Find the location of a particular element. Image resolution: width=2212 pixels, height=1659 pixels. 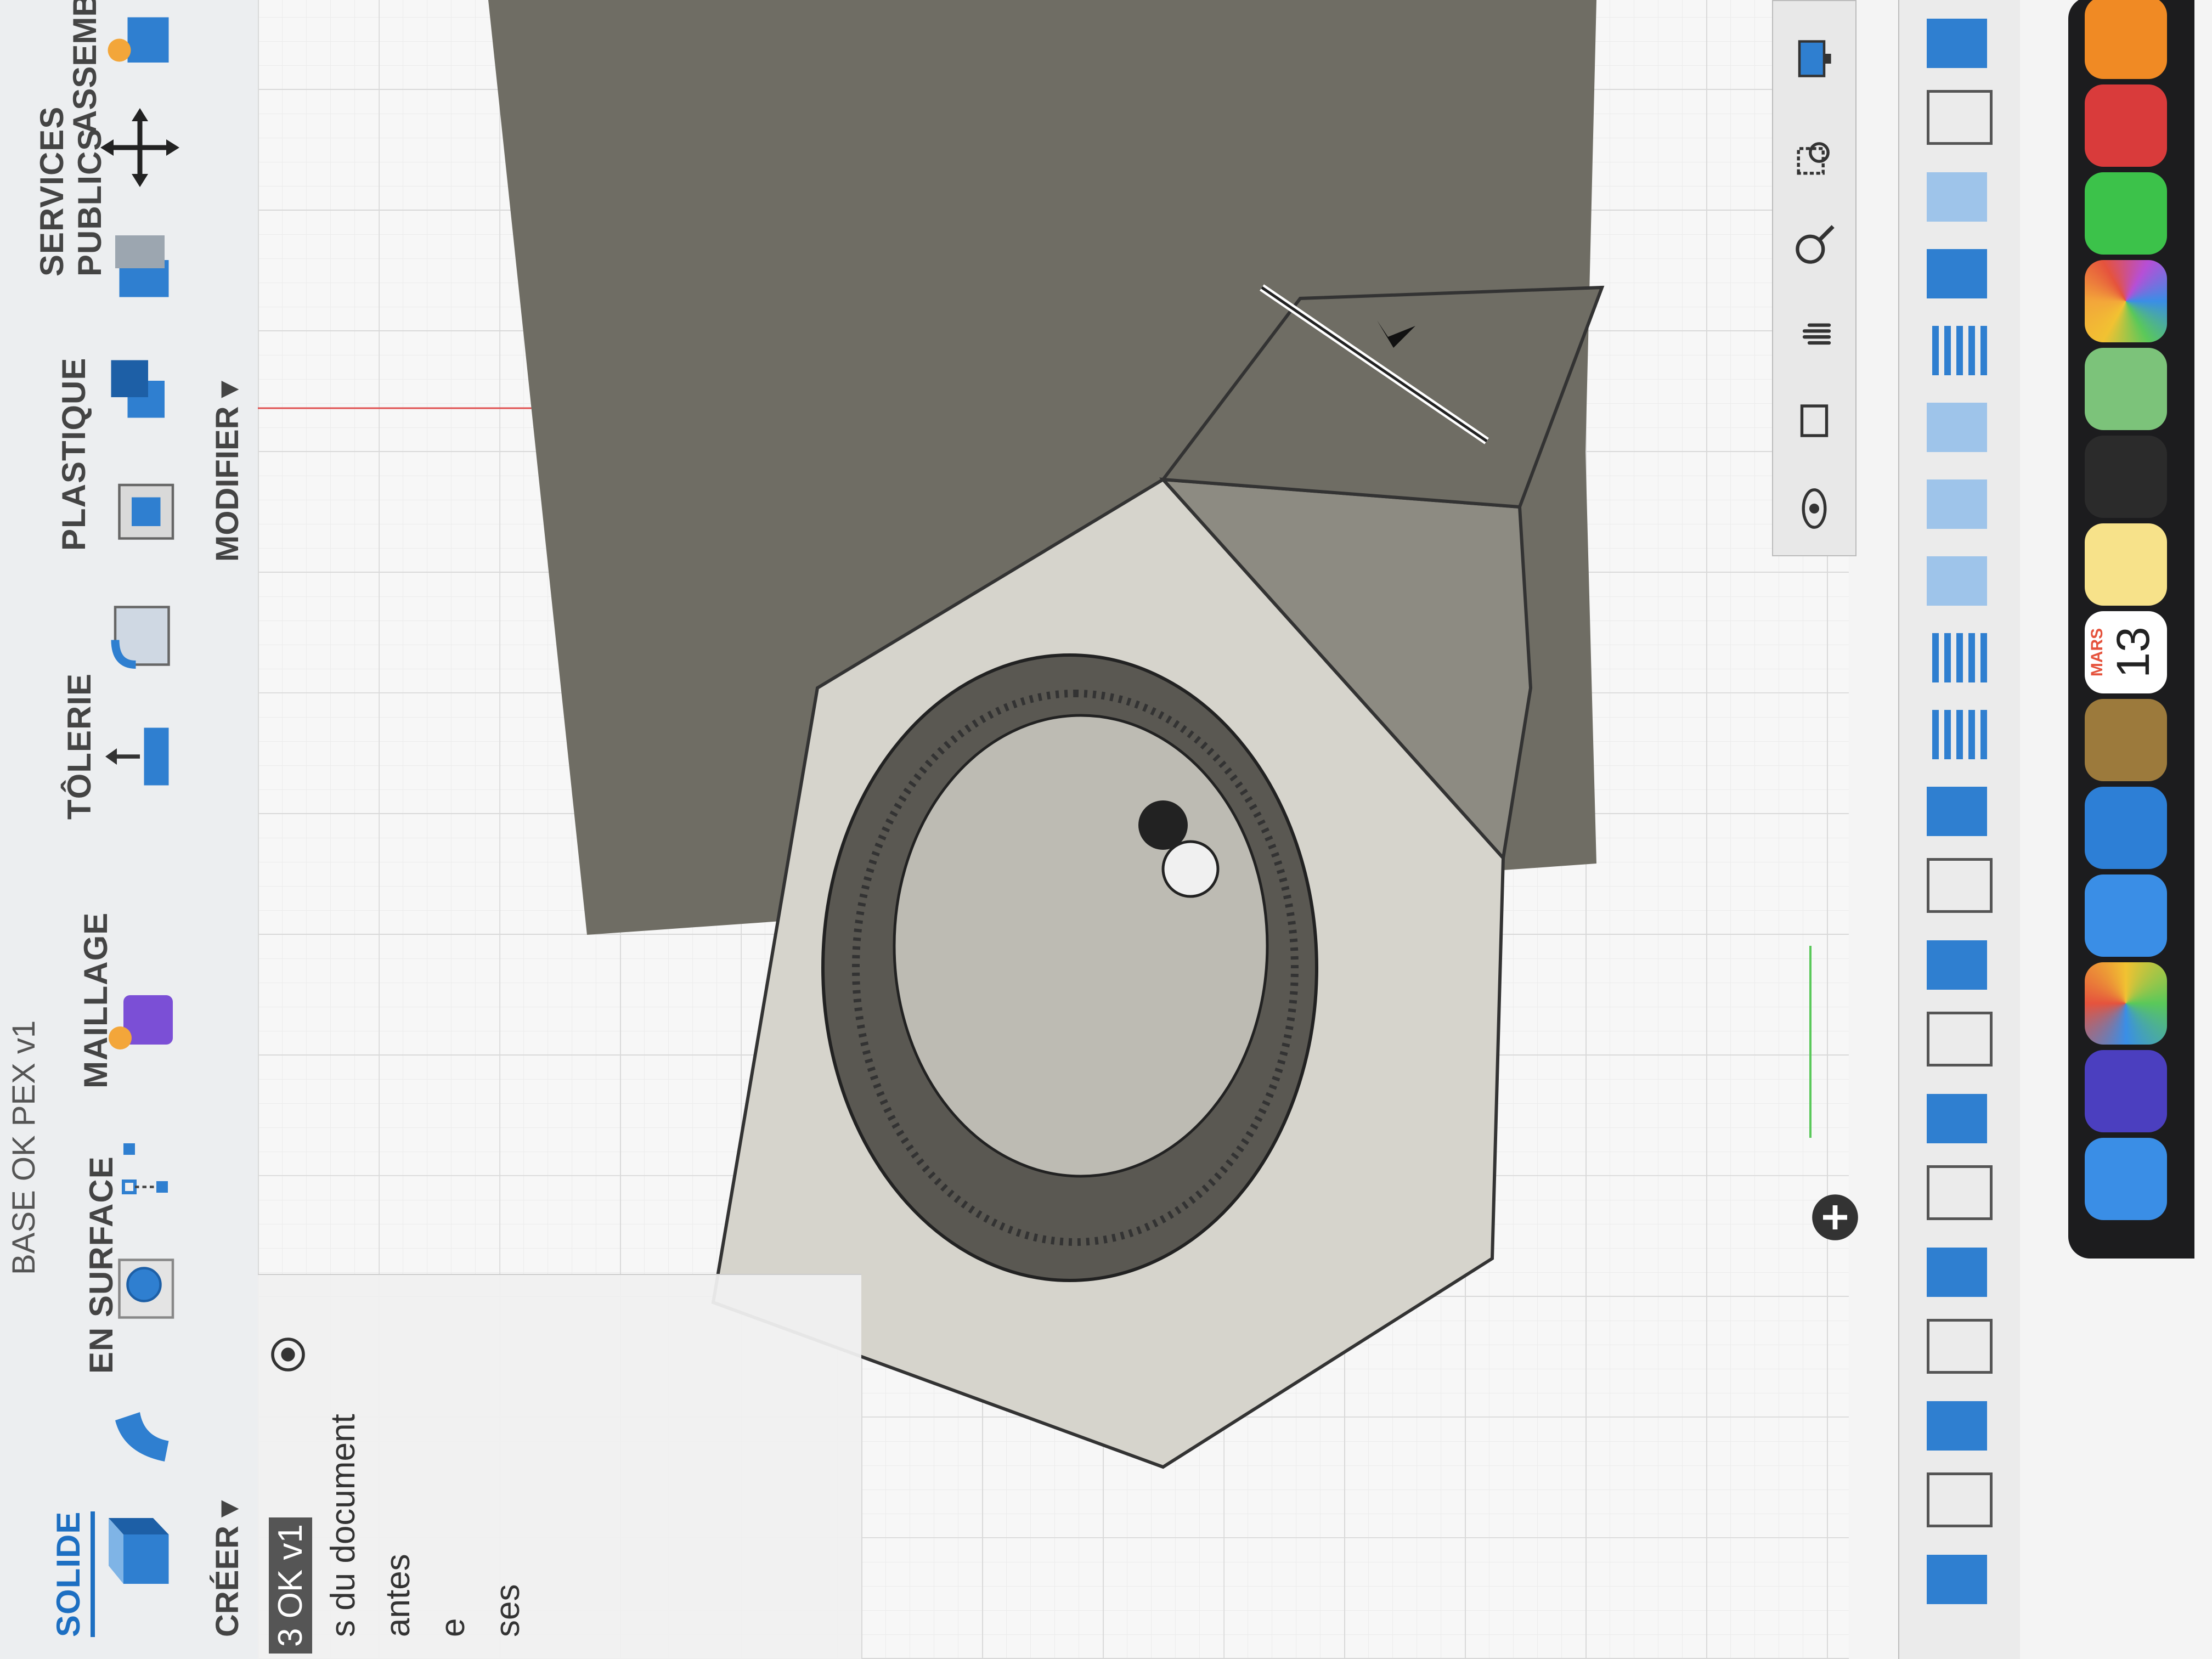

calendar-icon: MARS 13 is located at coordinates (2126, 652).